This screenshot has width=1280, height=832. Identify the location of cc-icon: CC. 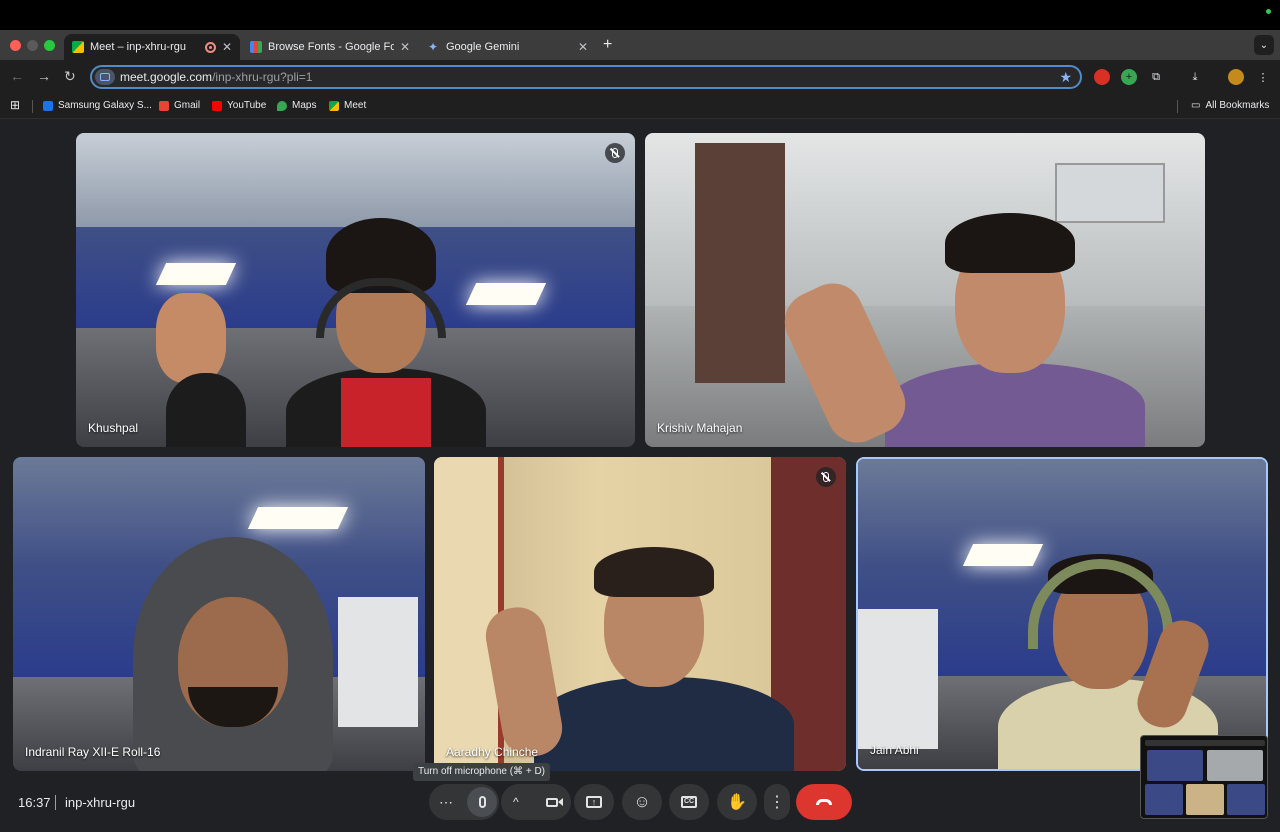
(689, 802).